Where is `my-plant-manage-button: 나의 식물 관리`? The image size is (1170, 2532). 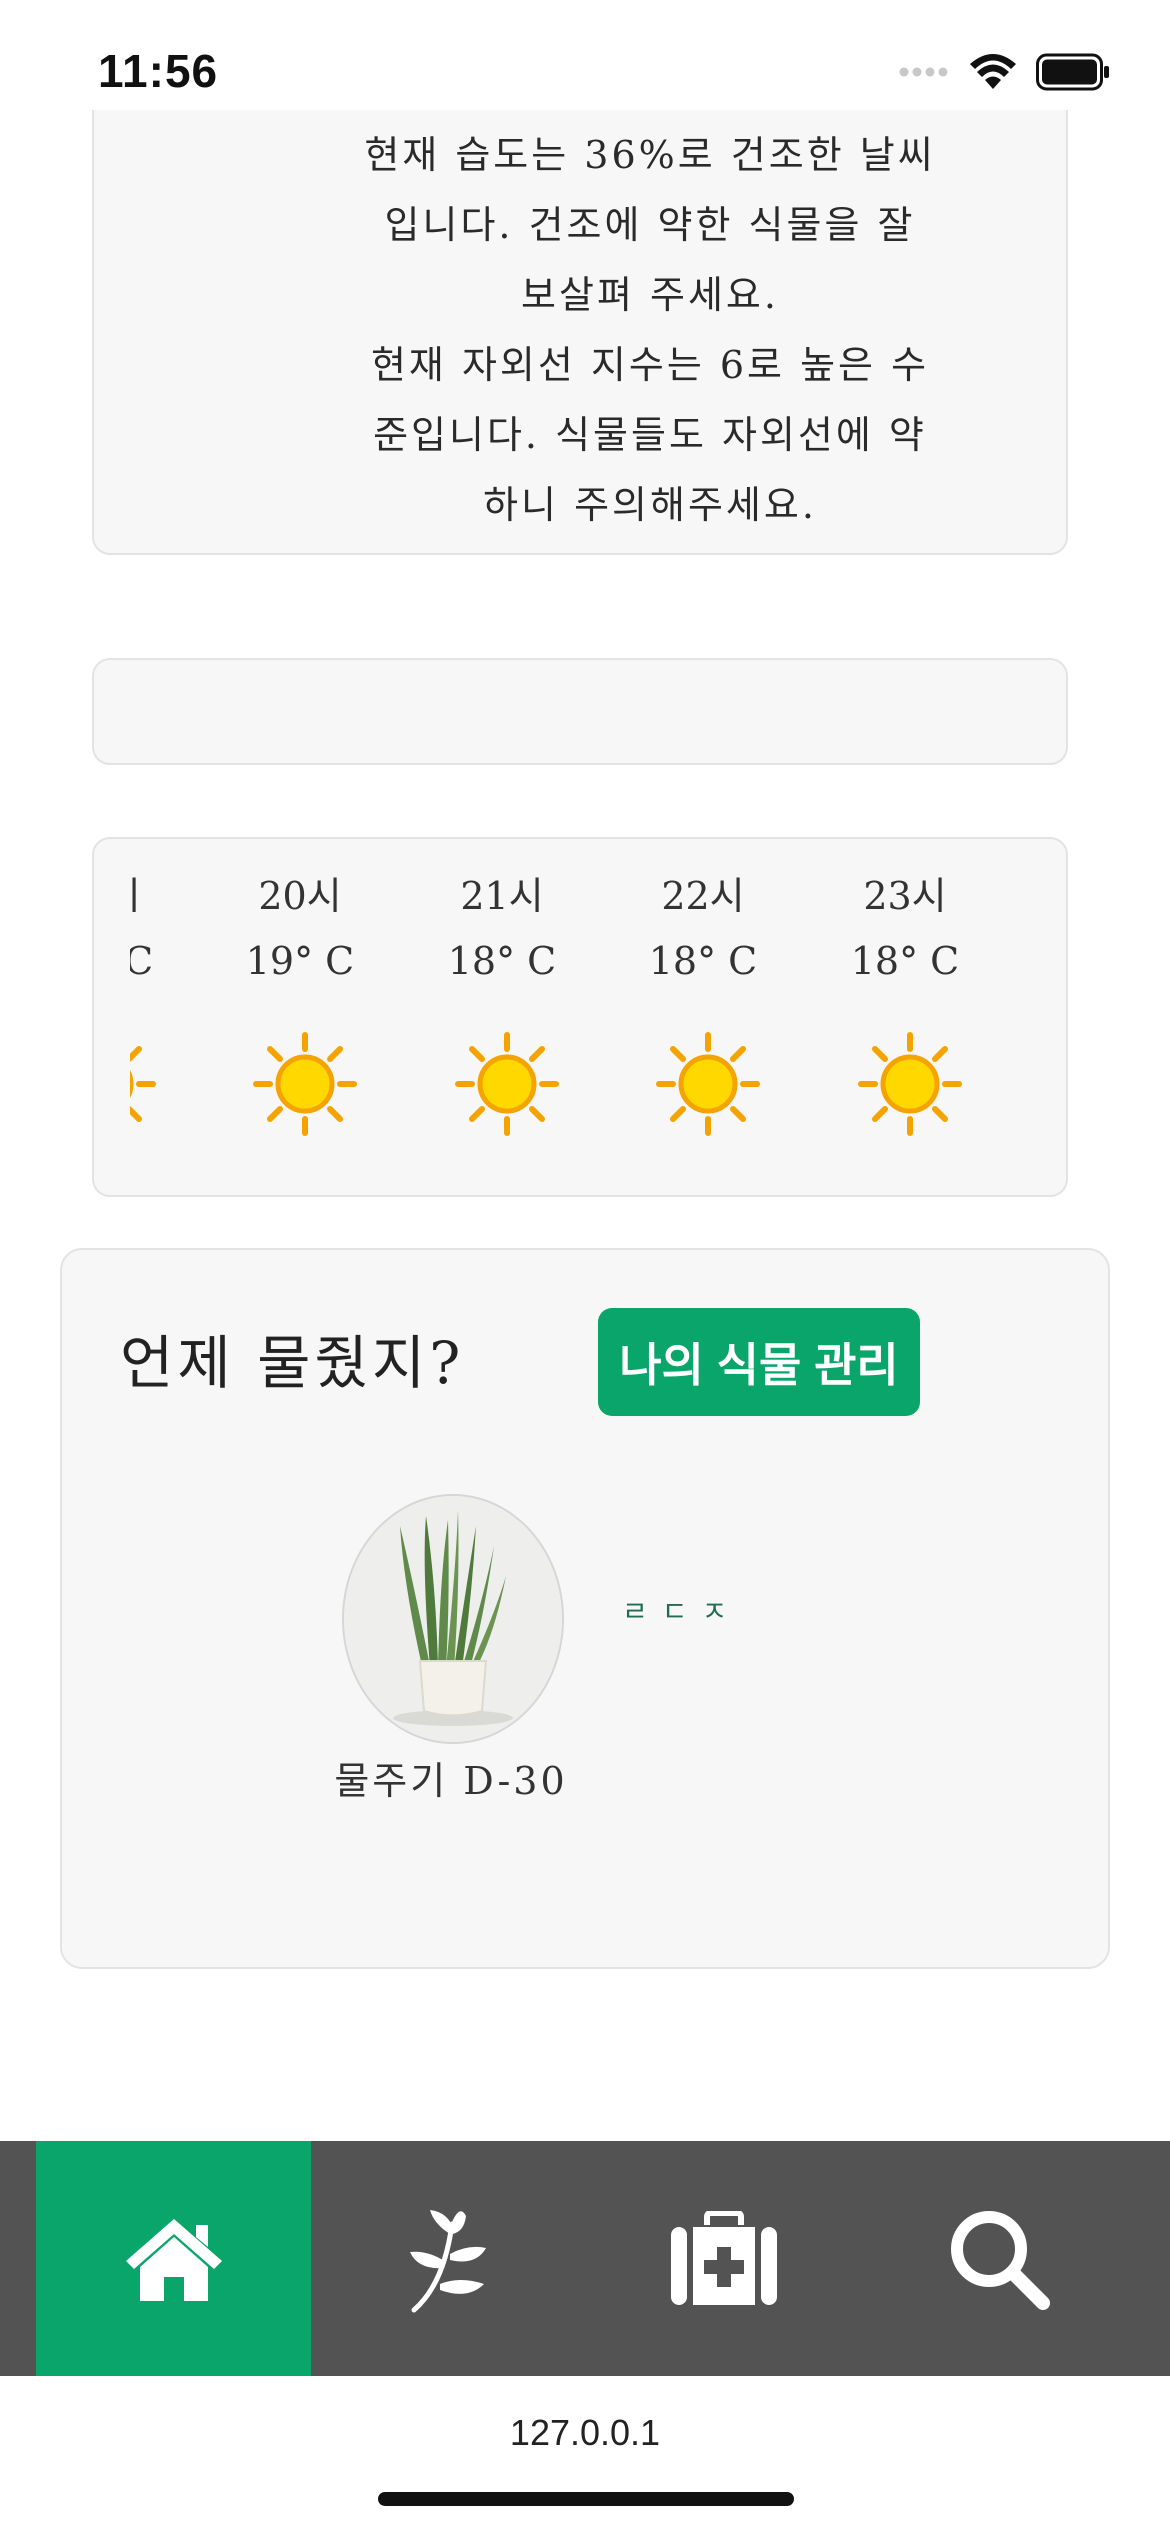
my-plant-manage-button: 나의 식물 관리 is located at coordinates (759, 1362).